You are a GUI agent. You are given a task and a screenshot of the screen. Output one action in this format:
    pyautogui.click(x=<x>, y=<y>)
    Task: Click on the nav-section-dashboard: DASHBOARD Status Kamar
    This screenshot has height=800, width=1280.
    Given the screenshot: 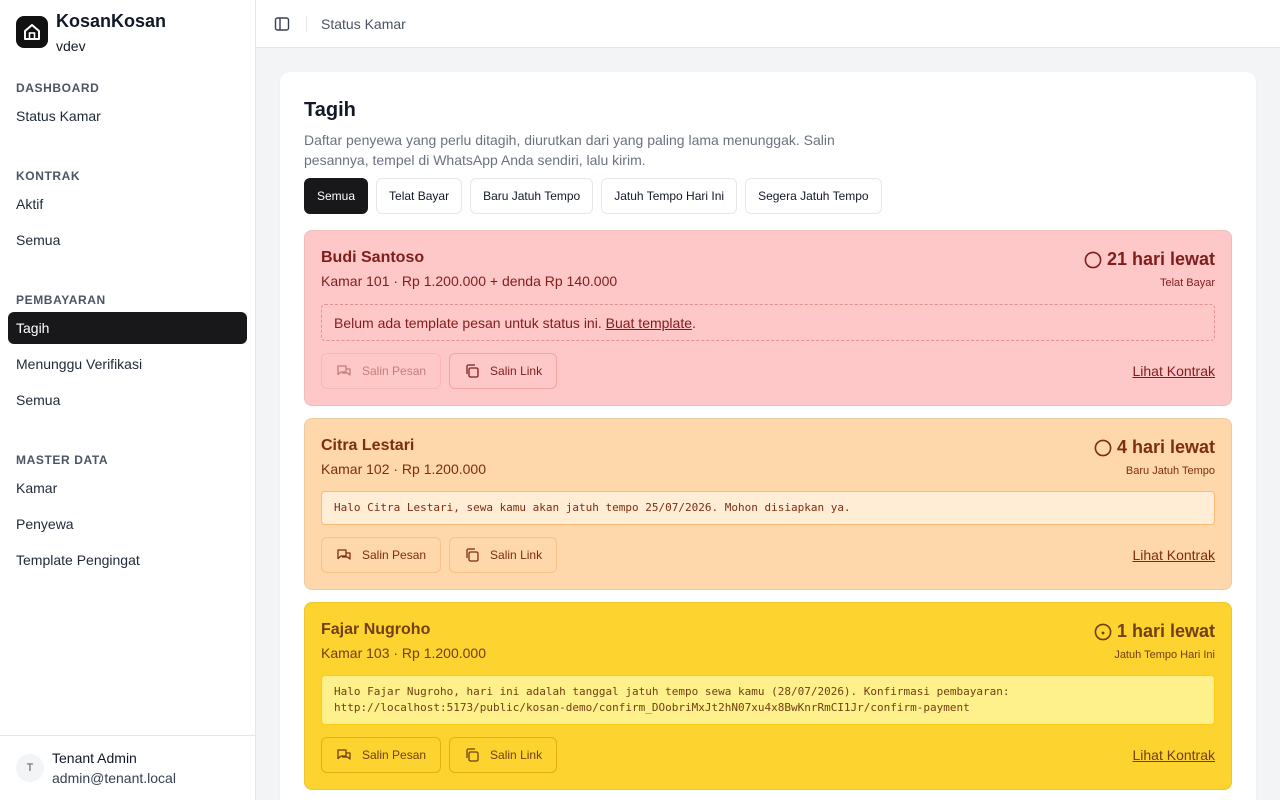 What is the action you would take?
    pyautogui.click(x=127, y=106)
    